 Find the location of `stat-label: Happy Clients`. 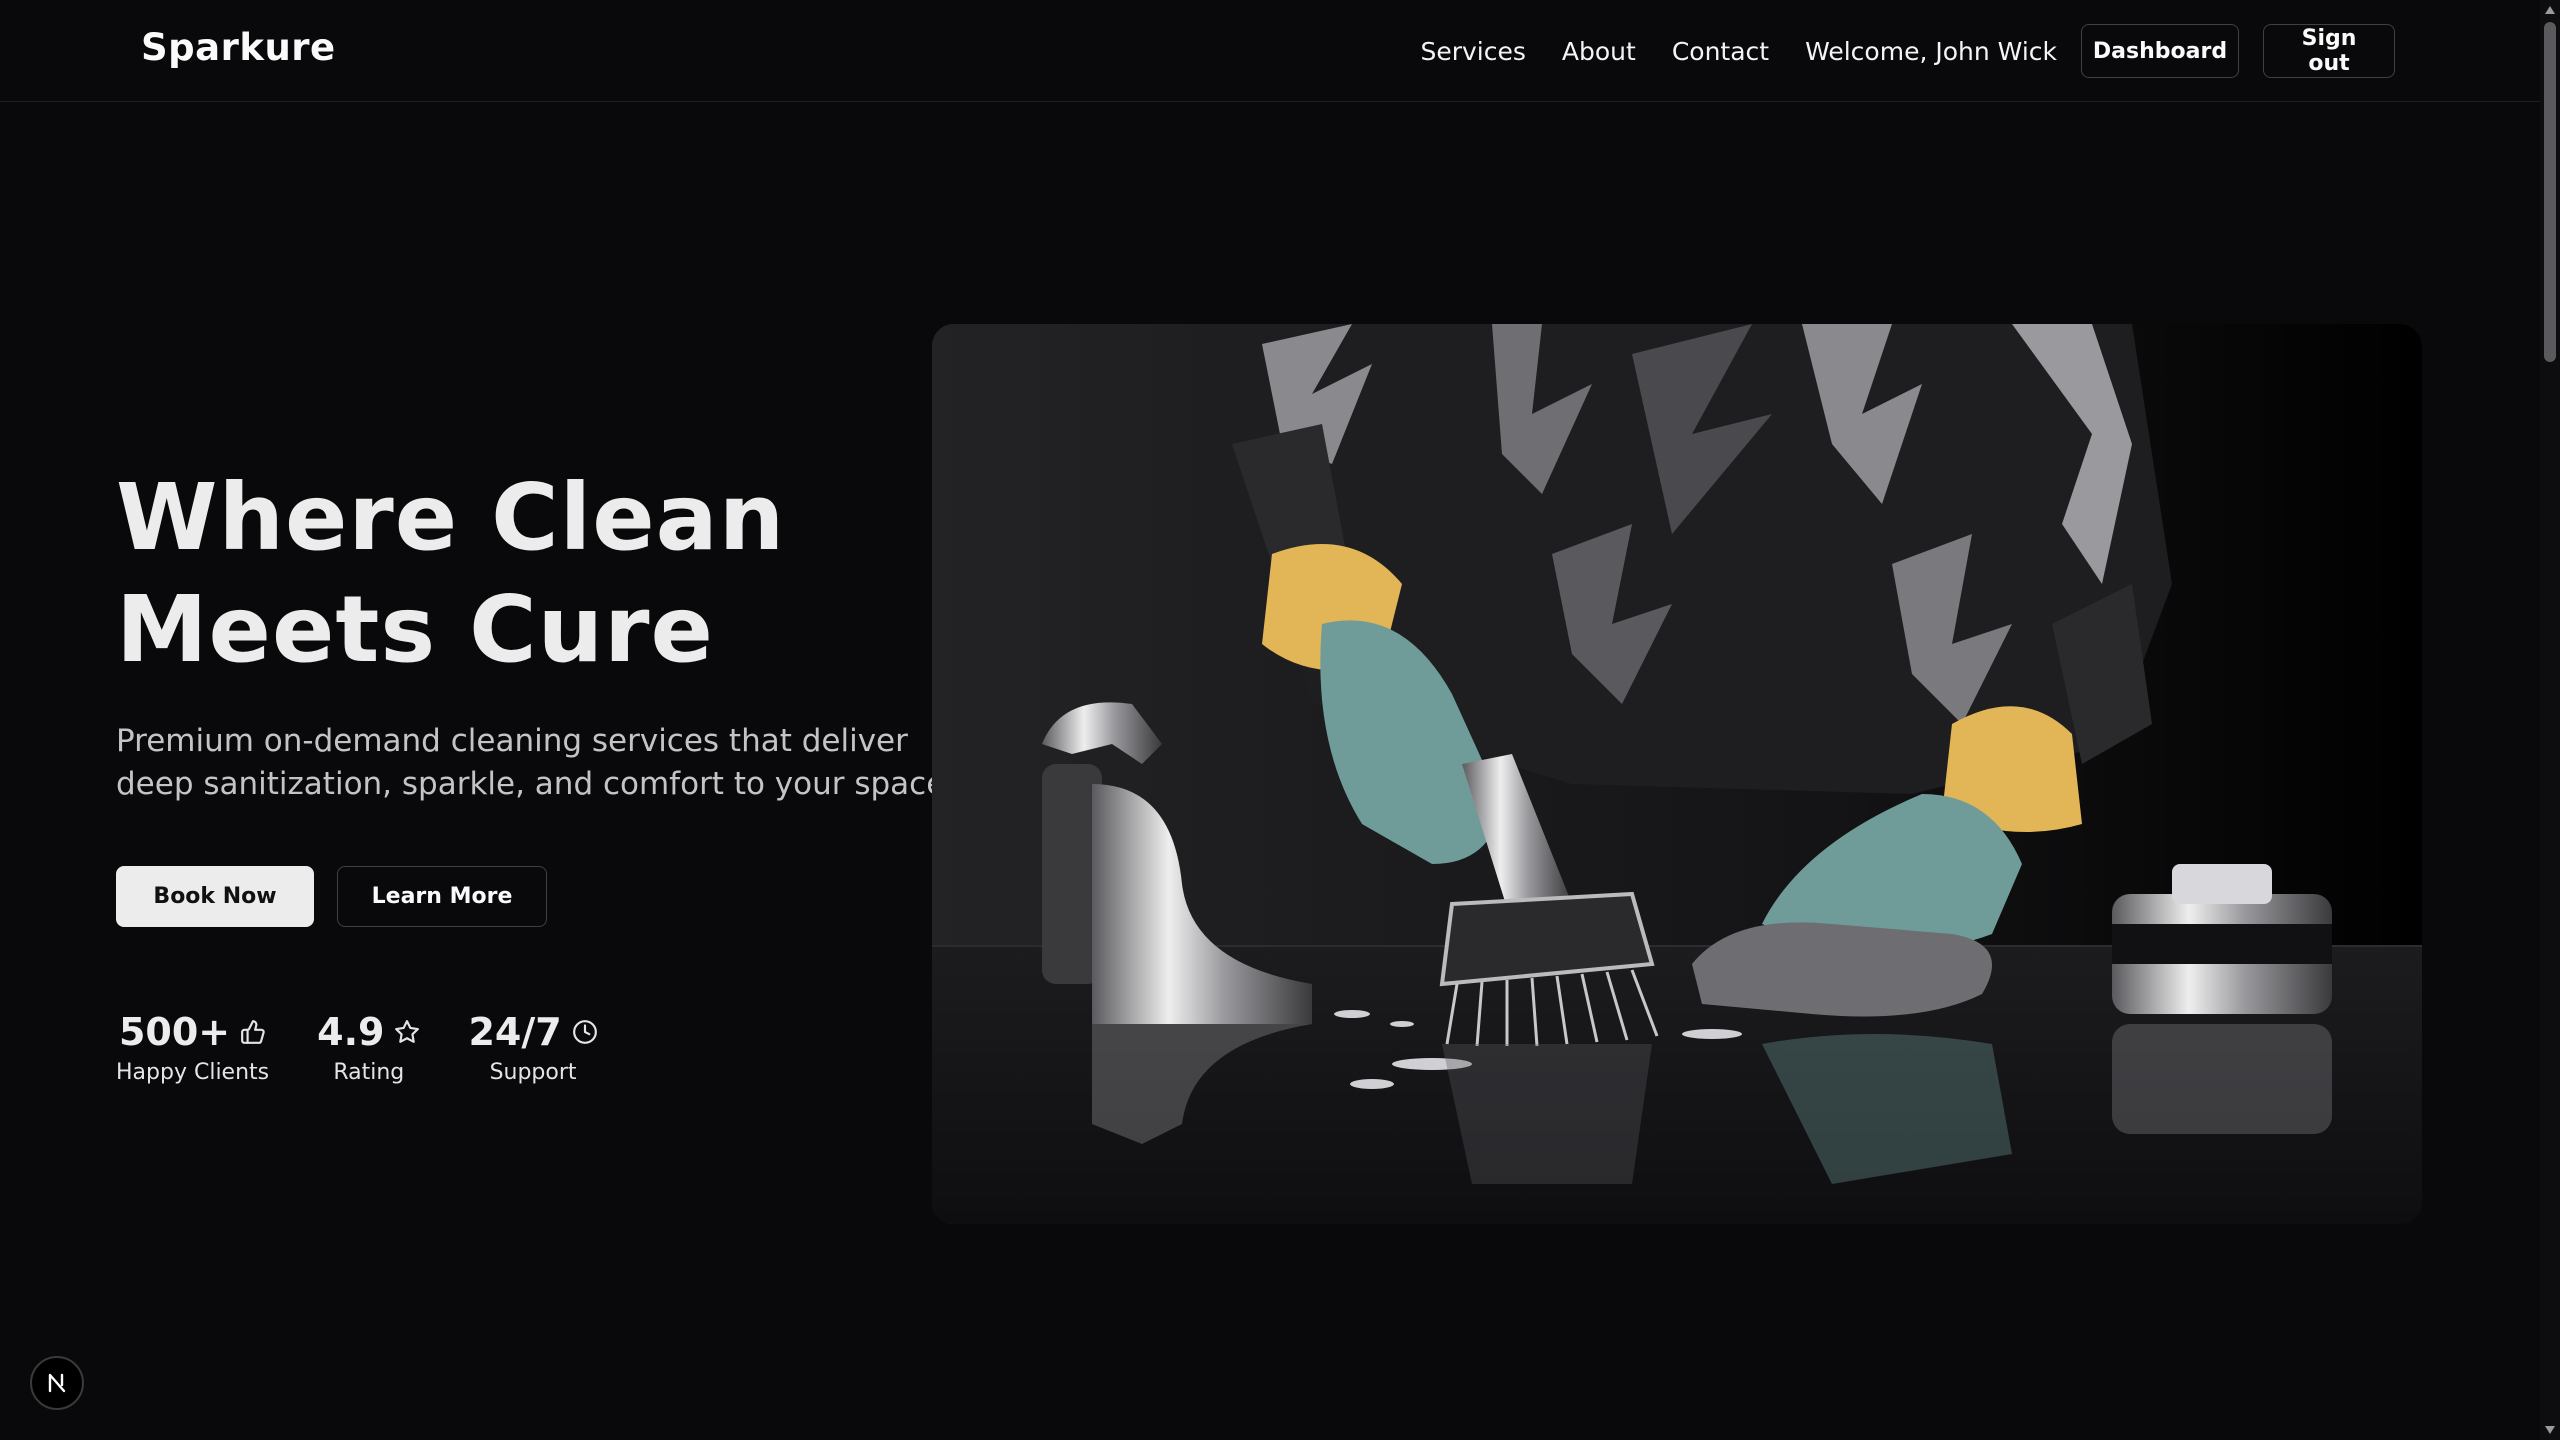

stat-label: Happy Clients is located at coordinates (193, 1072).